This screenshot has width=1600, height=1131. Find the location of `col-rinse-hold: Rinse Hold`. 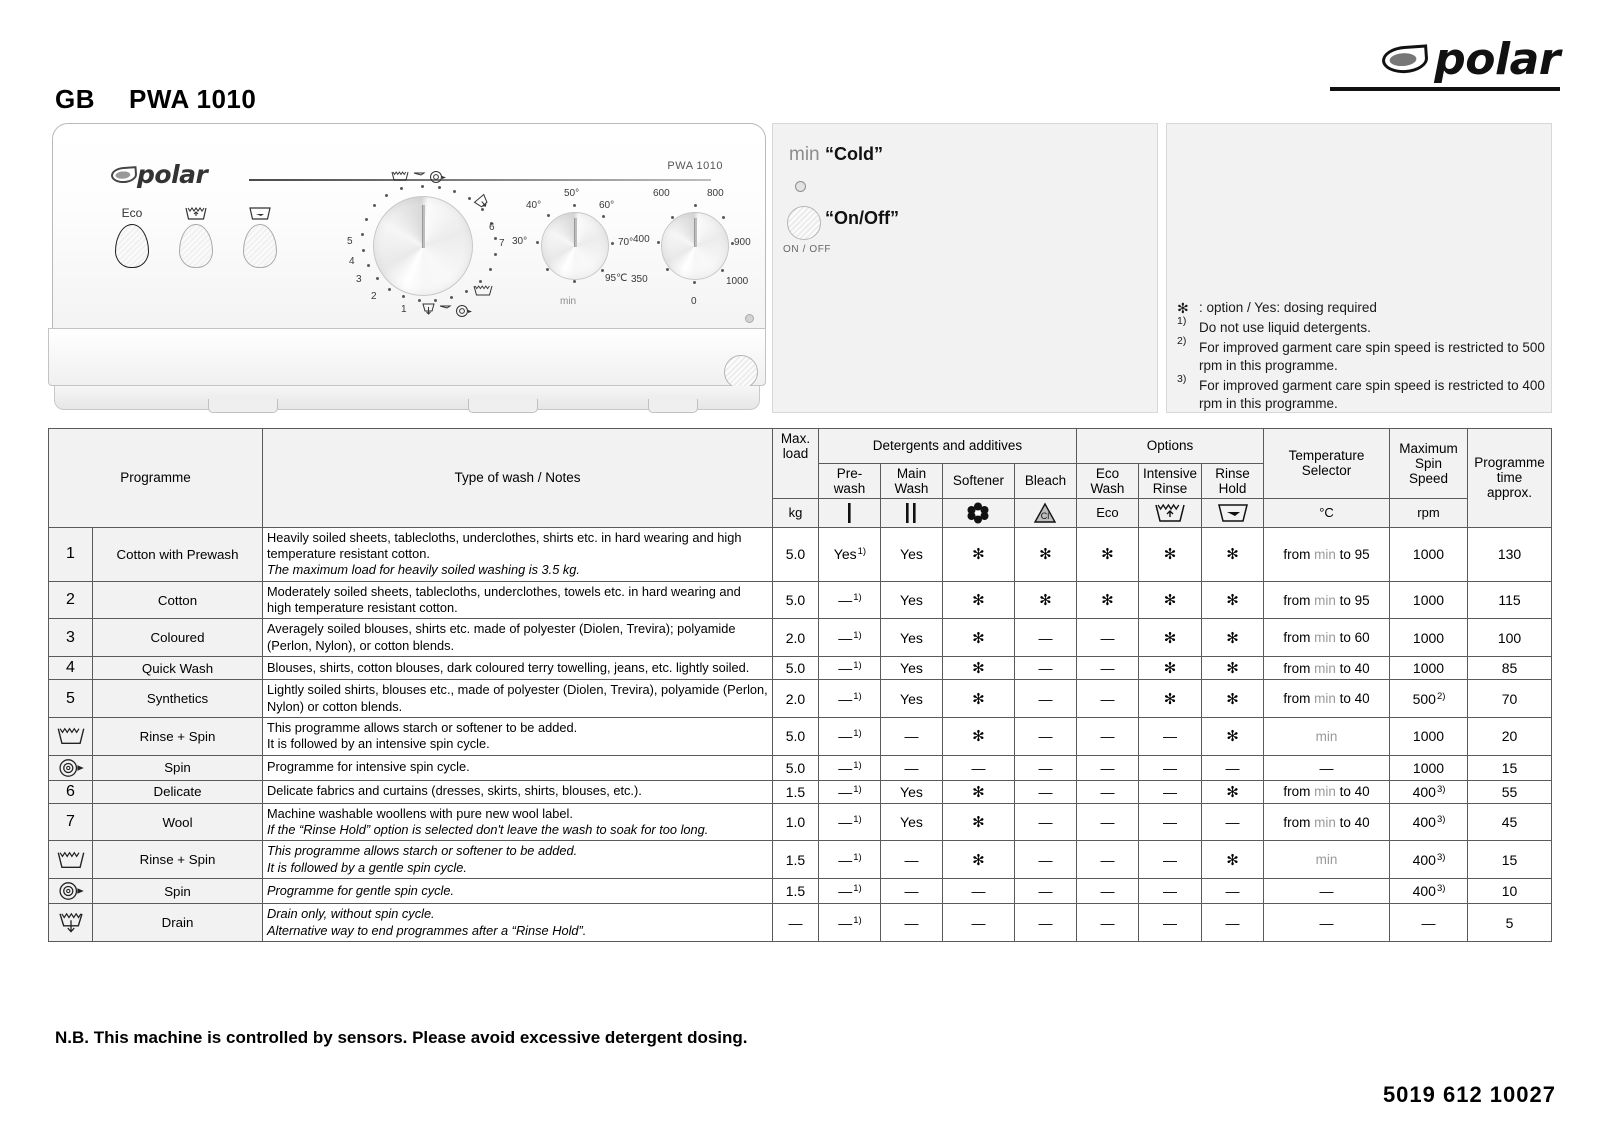

col-rinse-hold: Rinse Hold is located at coordinates (1232, 480).